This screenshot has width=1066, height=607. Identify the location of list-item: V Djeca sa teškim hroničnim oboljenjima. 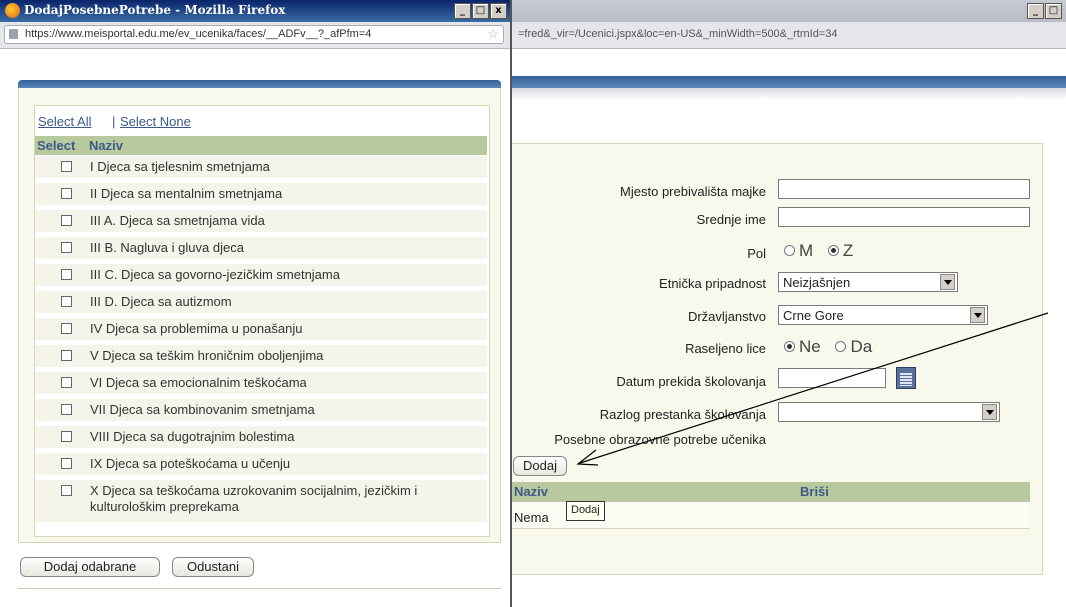
(261, 356).